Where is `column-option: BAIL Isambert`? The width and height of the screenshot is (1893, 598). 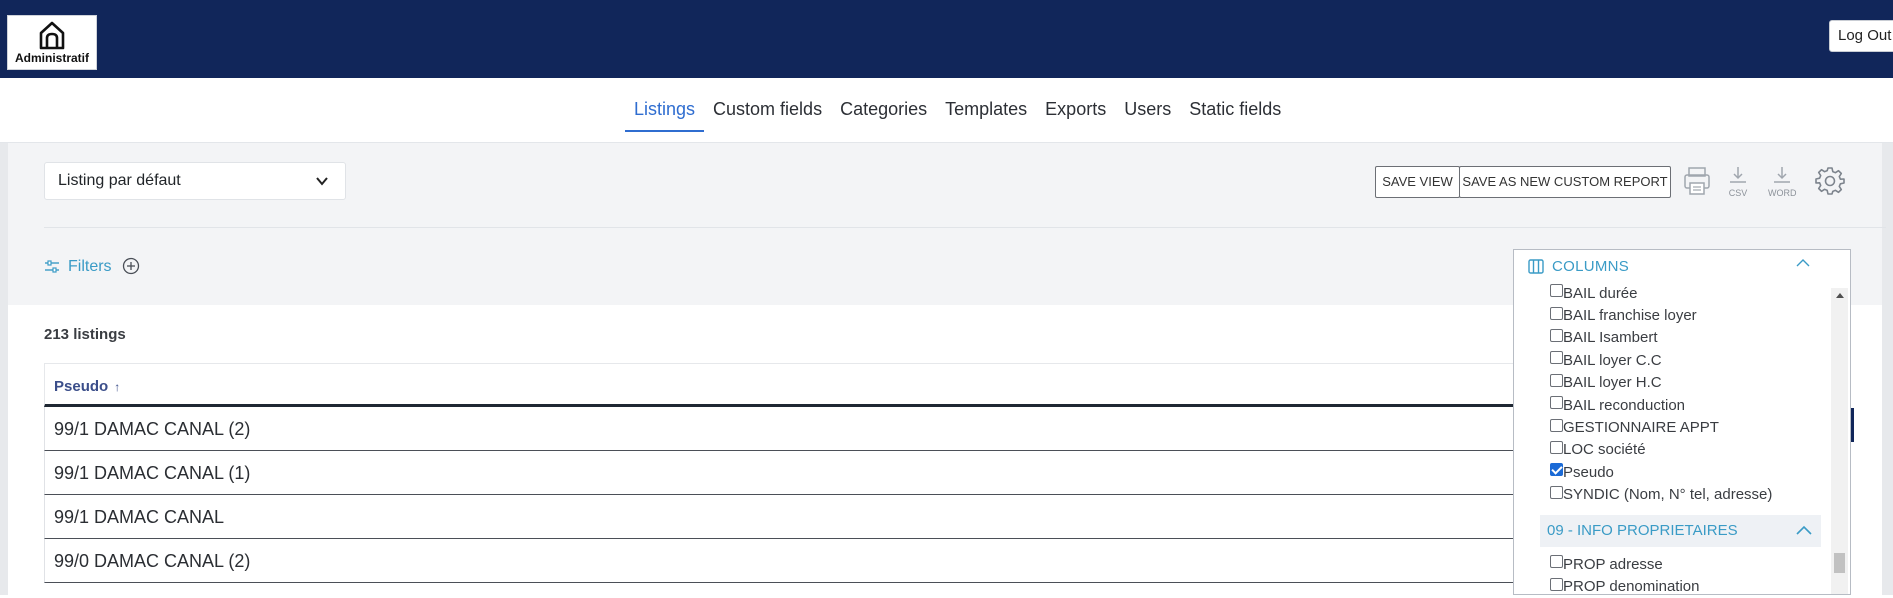 column-option: BAIL Isambert is located at coordinates (1685, 338).